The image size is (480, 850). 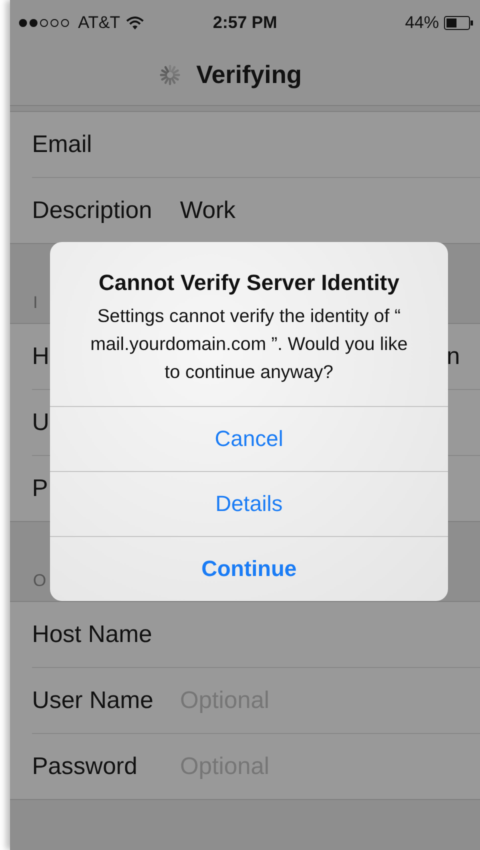 What do you see at coordinates (421, 22) in the screenshot?
I see `battery-percent: 44%` at bounding box center [421, 22].